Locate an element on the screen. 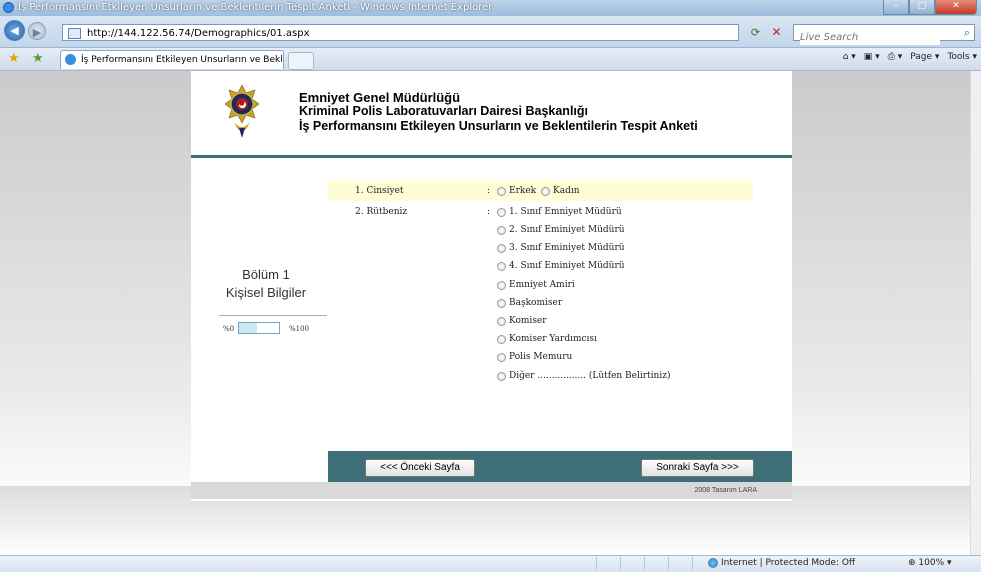 Image resolution: width=981 pixels, height=572 pixels. chevron-down-icon: ▾ is located at coordinates (949, 563).